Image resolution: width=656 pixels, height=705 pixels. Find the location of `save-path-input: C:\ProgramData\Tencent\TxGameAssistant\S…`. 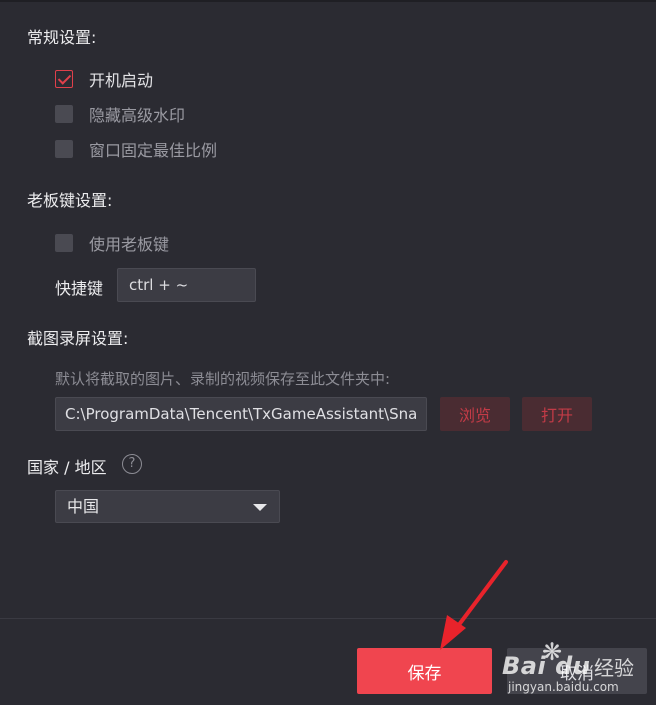

save-path-input: C:\ProgramData\Tencent\TxGameAssistant\S… is located at coordinates (241, 414).